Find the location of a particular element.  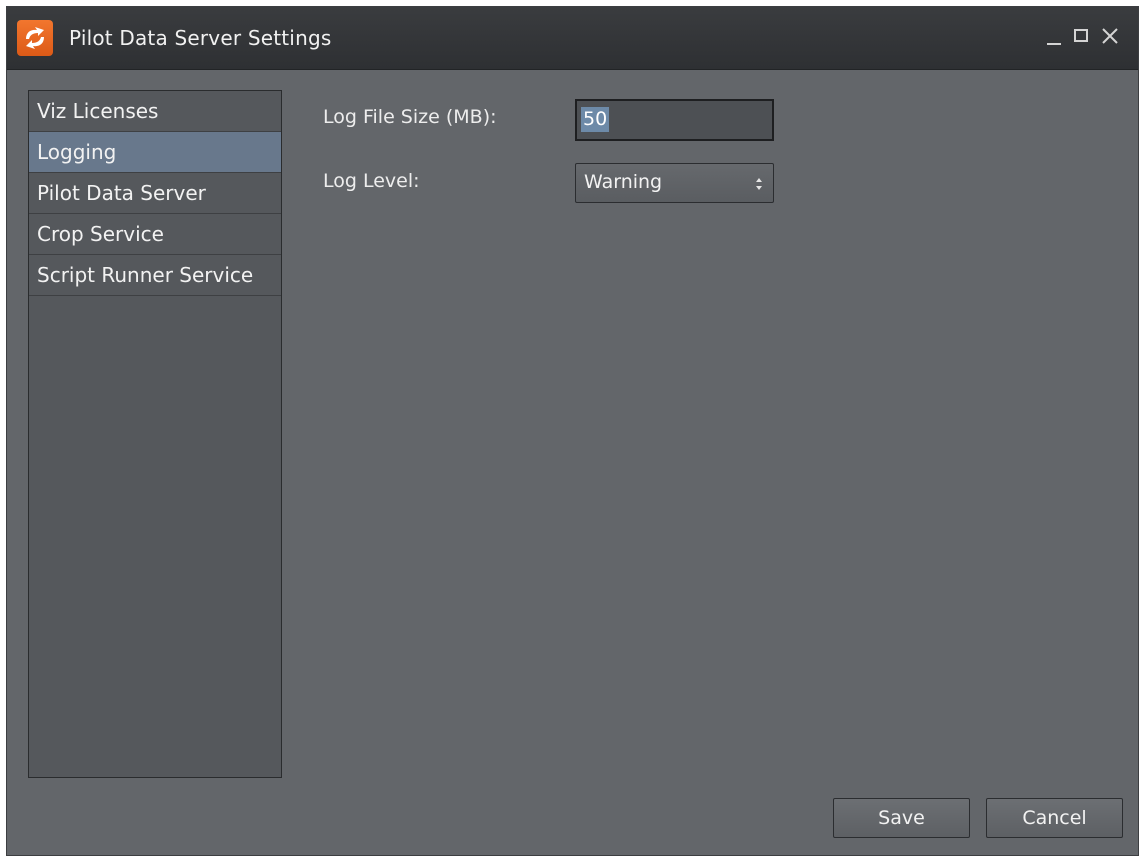

sidebar-item-crop-service: Crop Service is located at coordinates (155, 234).